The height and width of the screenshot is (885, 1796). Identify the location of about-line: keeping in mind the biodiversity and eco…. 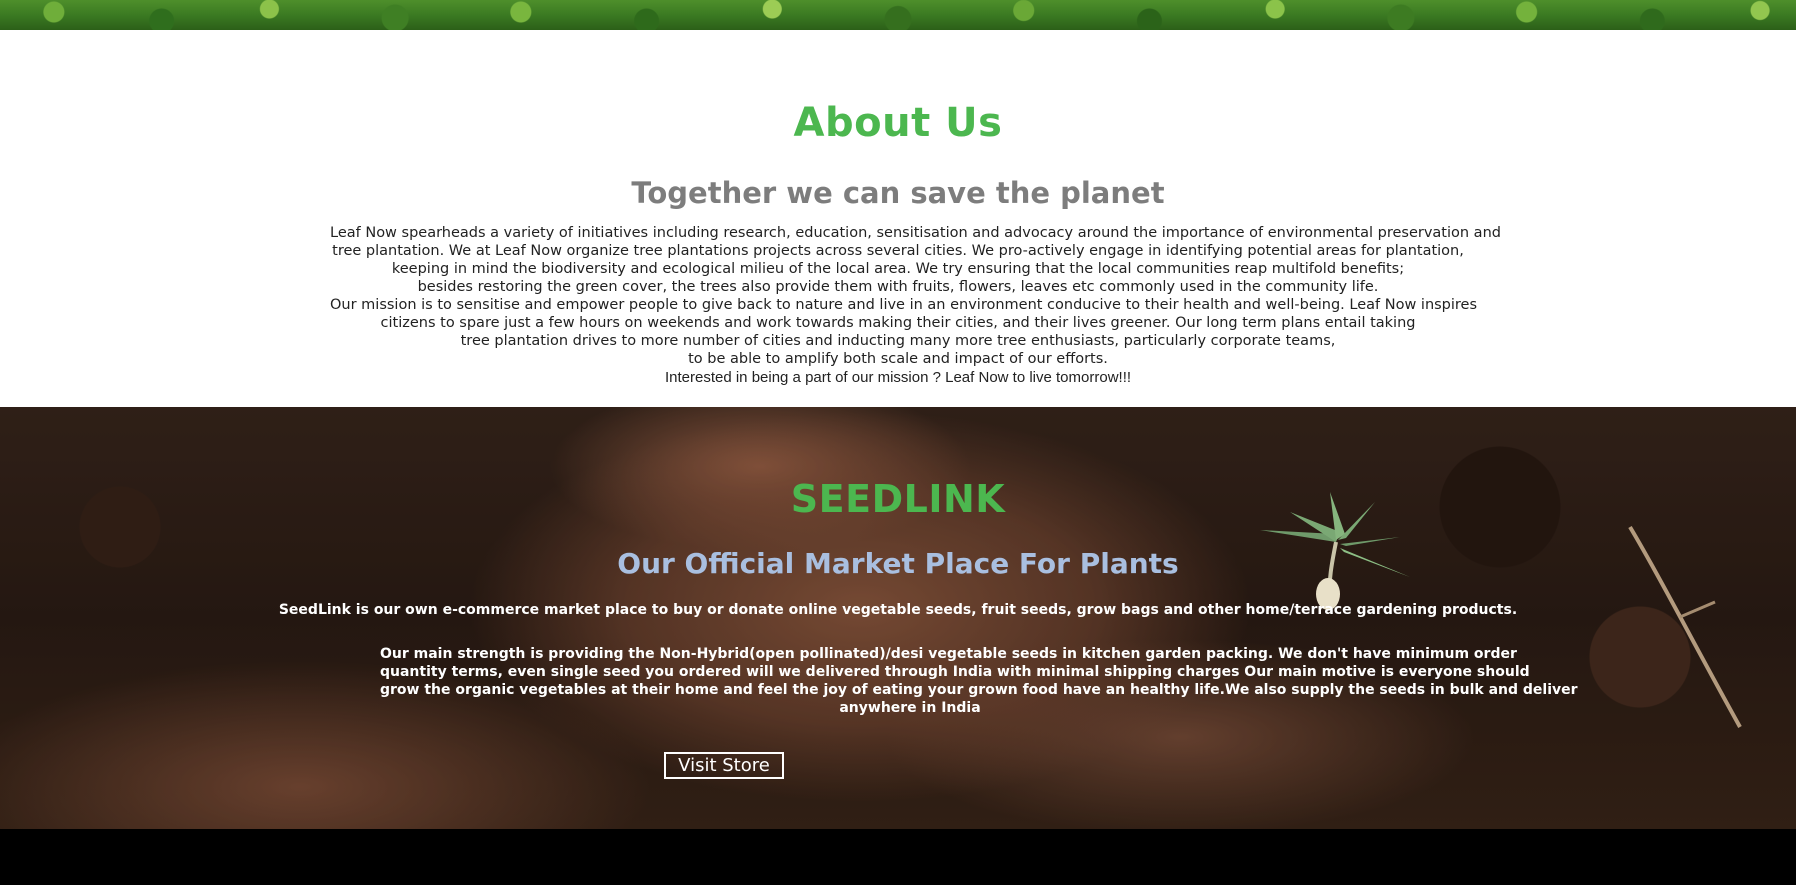
(898, 269).